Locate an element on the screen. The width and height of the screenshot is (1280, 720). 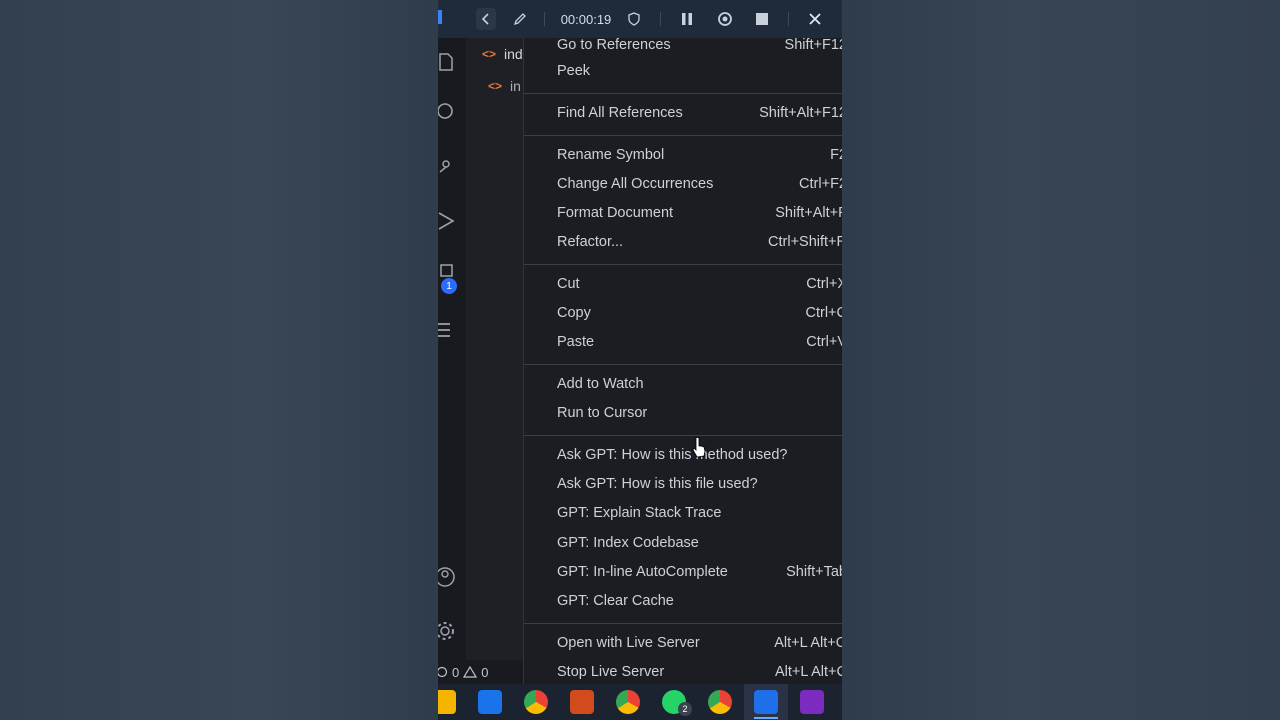
menu-item: Rename SymbolF2 is located at coordinates (699, 155).